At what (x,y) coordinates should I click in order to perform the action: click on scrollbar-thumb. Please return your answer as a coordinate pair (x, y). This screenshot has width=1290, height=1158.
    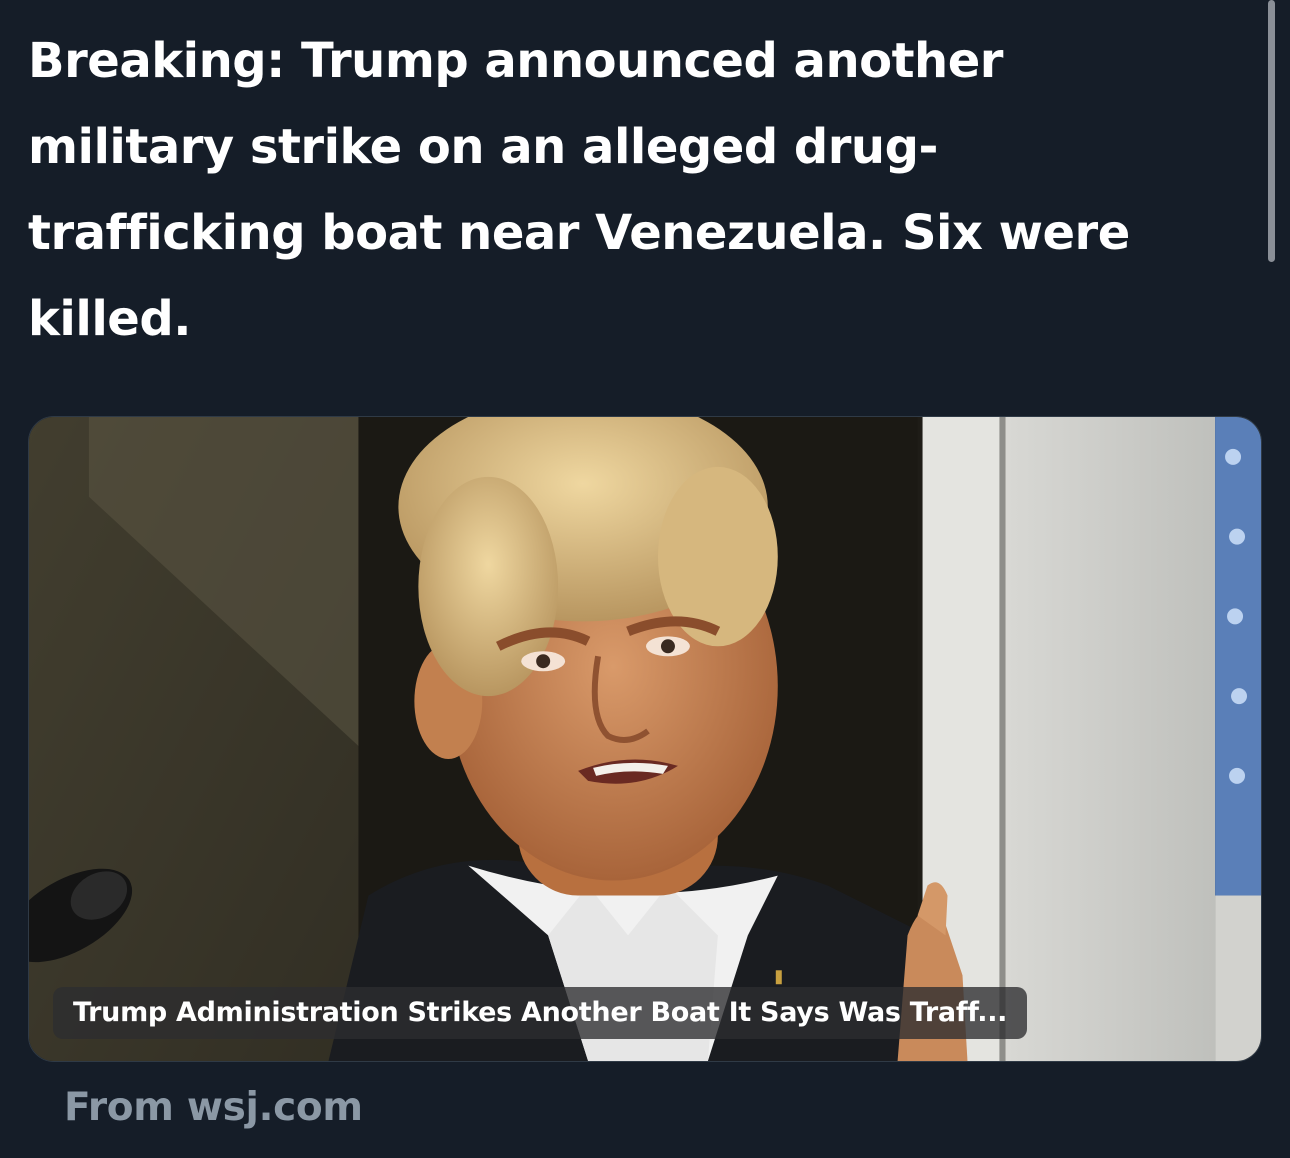
    Looking at the image, I should click on (1271, 131).